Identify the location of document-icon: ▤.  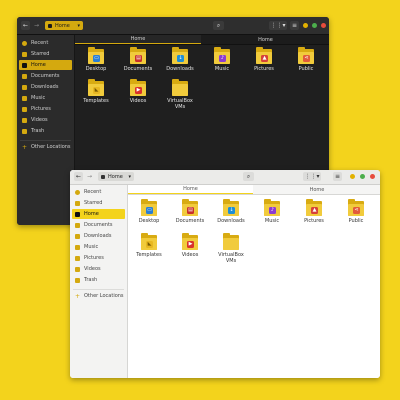
(190, 210).